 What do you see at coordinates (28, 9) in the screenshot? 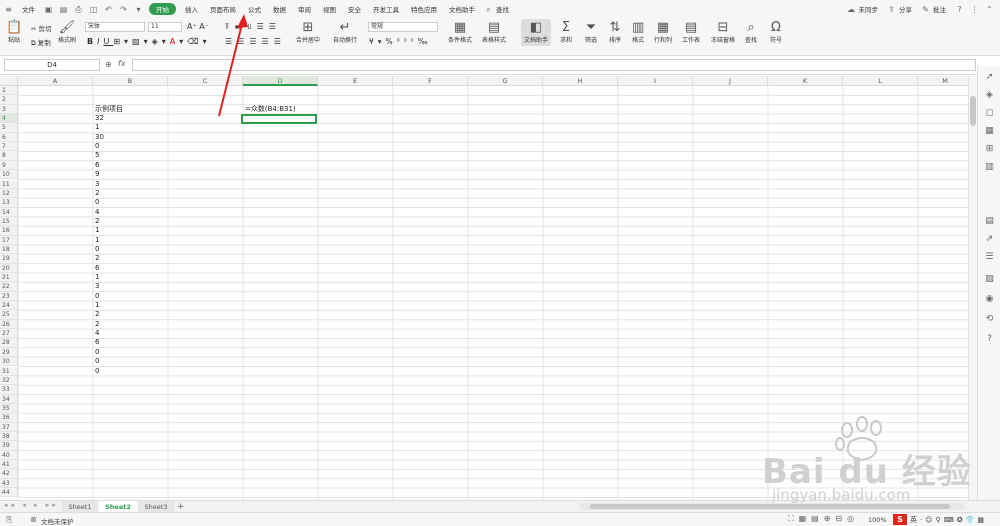
I see `file-menu: 文件` at bounding box center [28, 9].